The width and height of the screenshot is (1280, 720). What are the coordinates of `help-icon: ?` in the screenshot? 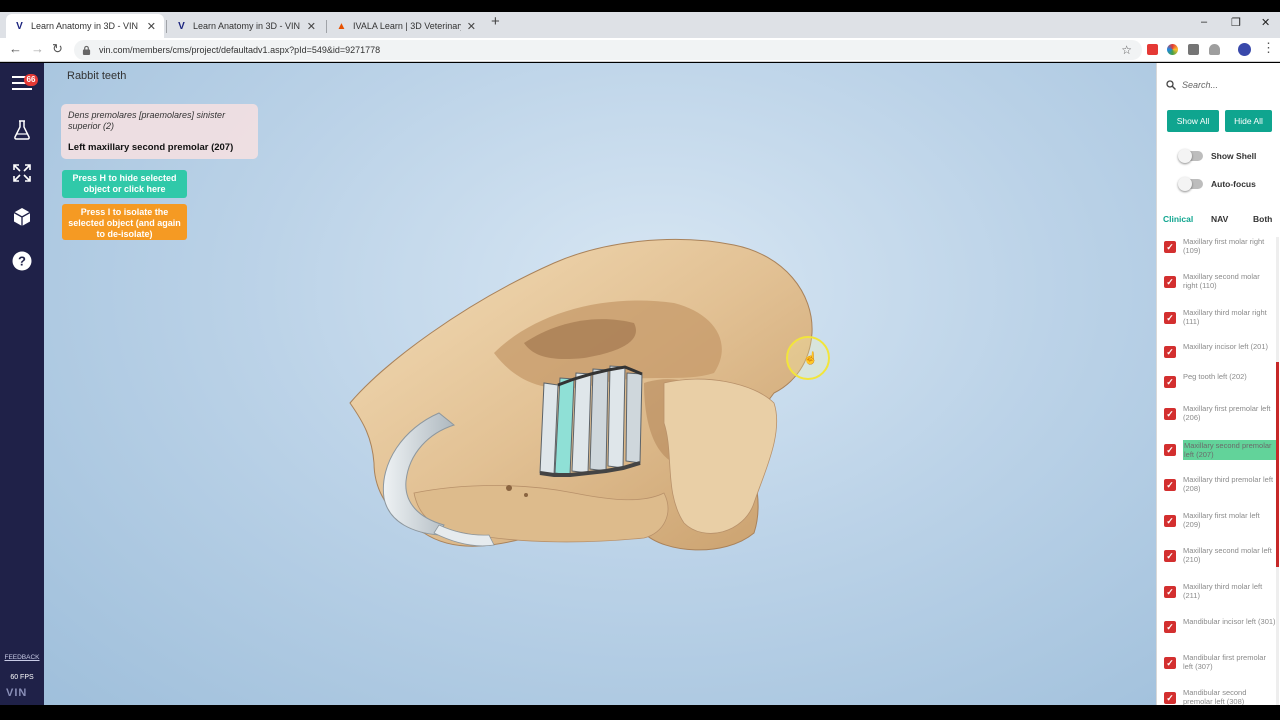 It's located at (22, 261).